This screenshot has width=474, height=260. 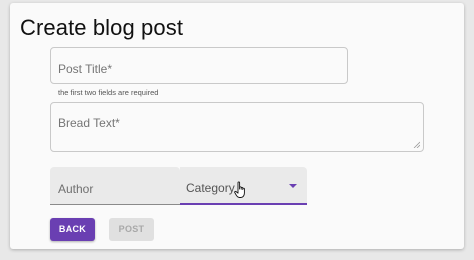 I want to click on post-title-field: Post Title*, so click(x=199, y=65).